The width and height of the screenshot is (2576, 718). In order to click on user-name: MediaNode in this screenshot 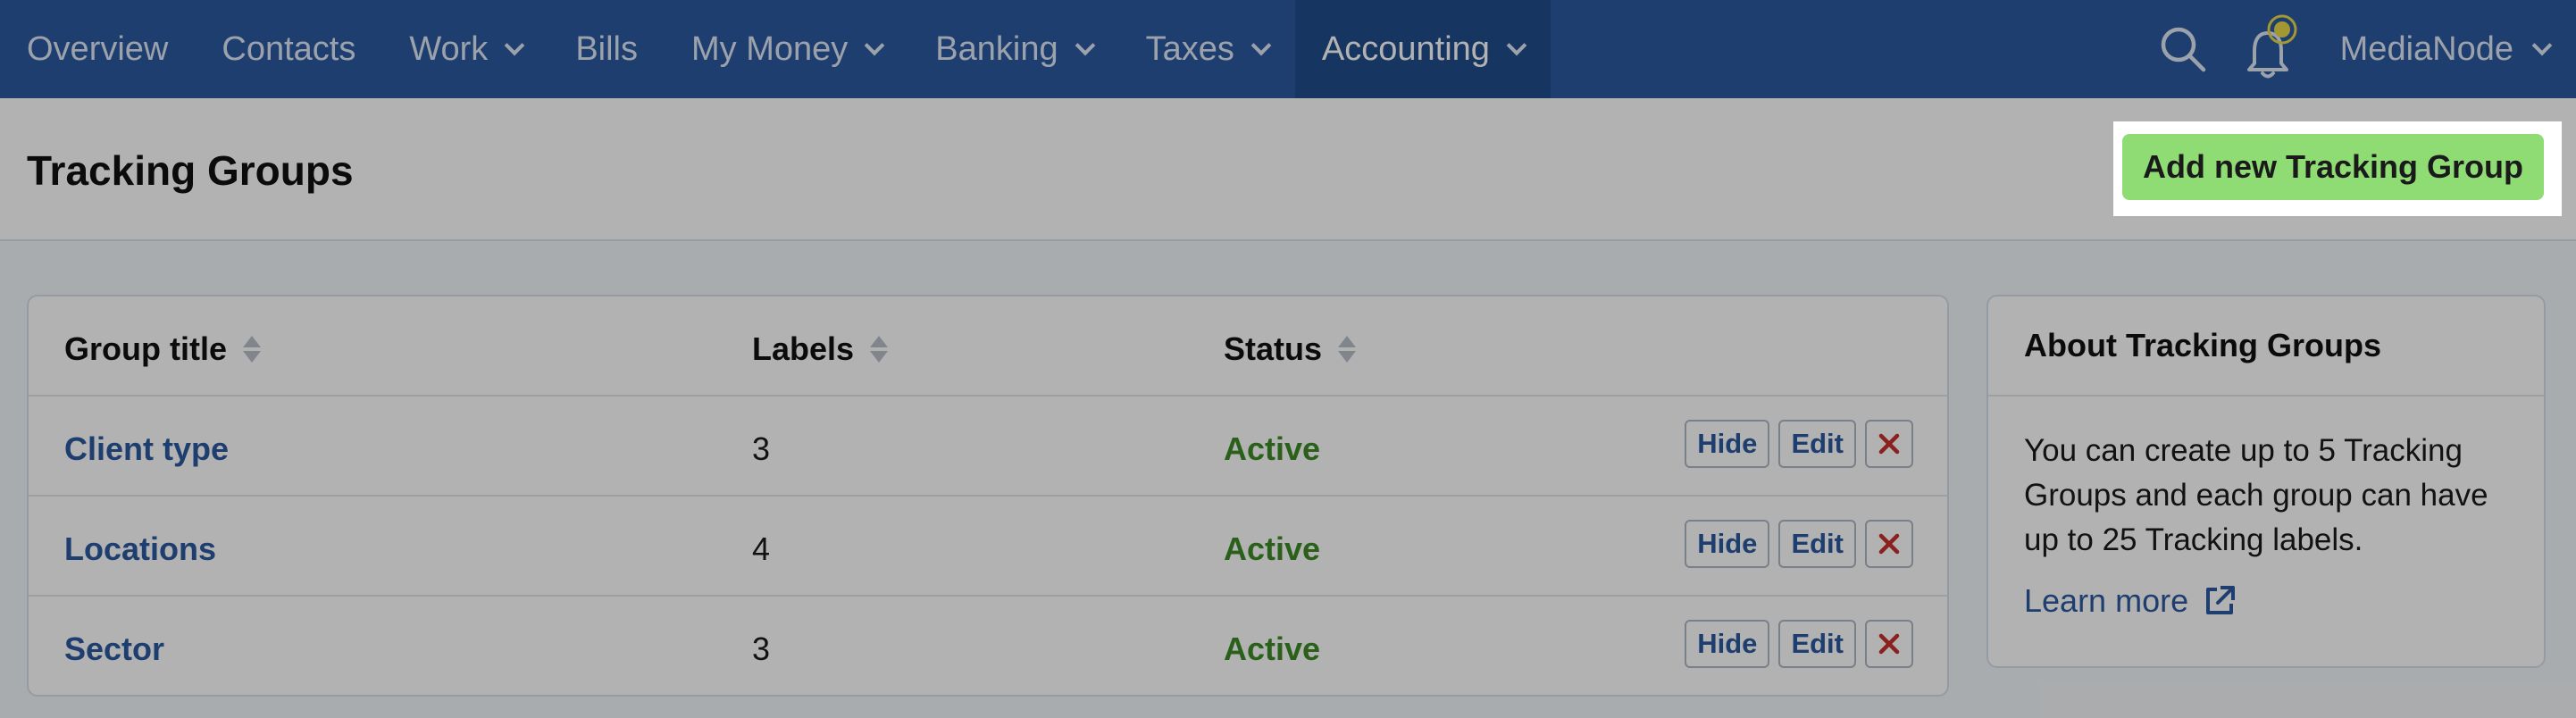, I will do `click(2426, 48)`.